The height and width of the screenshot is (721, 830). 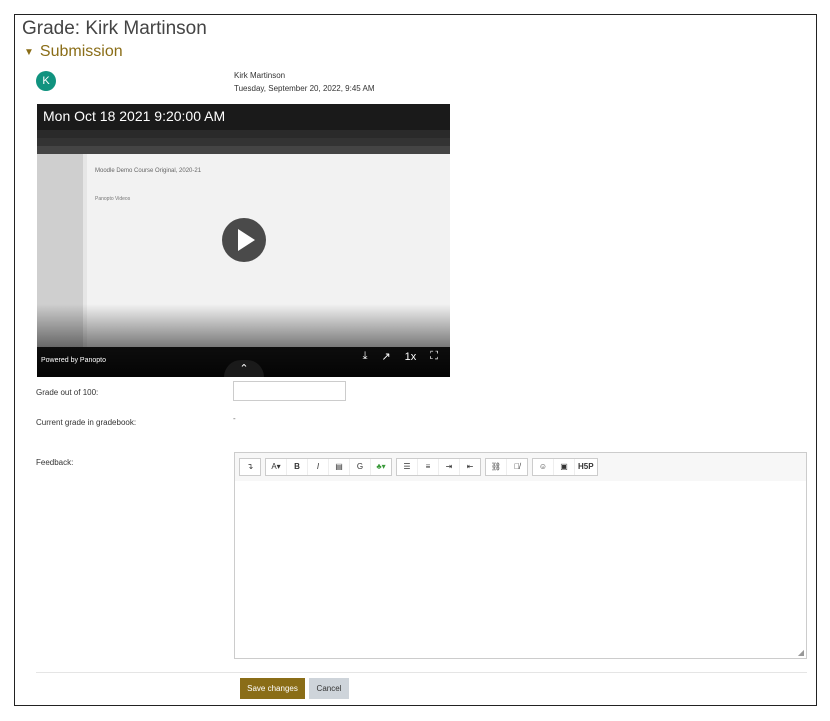 What do you see at coordinates (586, 467) in the screenshot?
I see `h5p-icon: H5P` at bounding box center [586, 467].